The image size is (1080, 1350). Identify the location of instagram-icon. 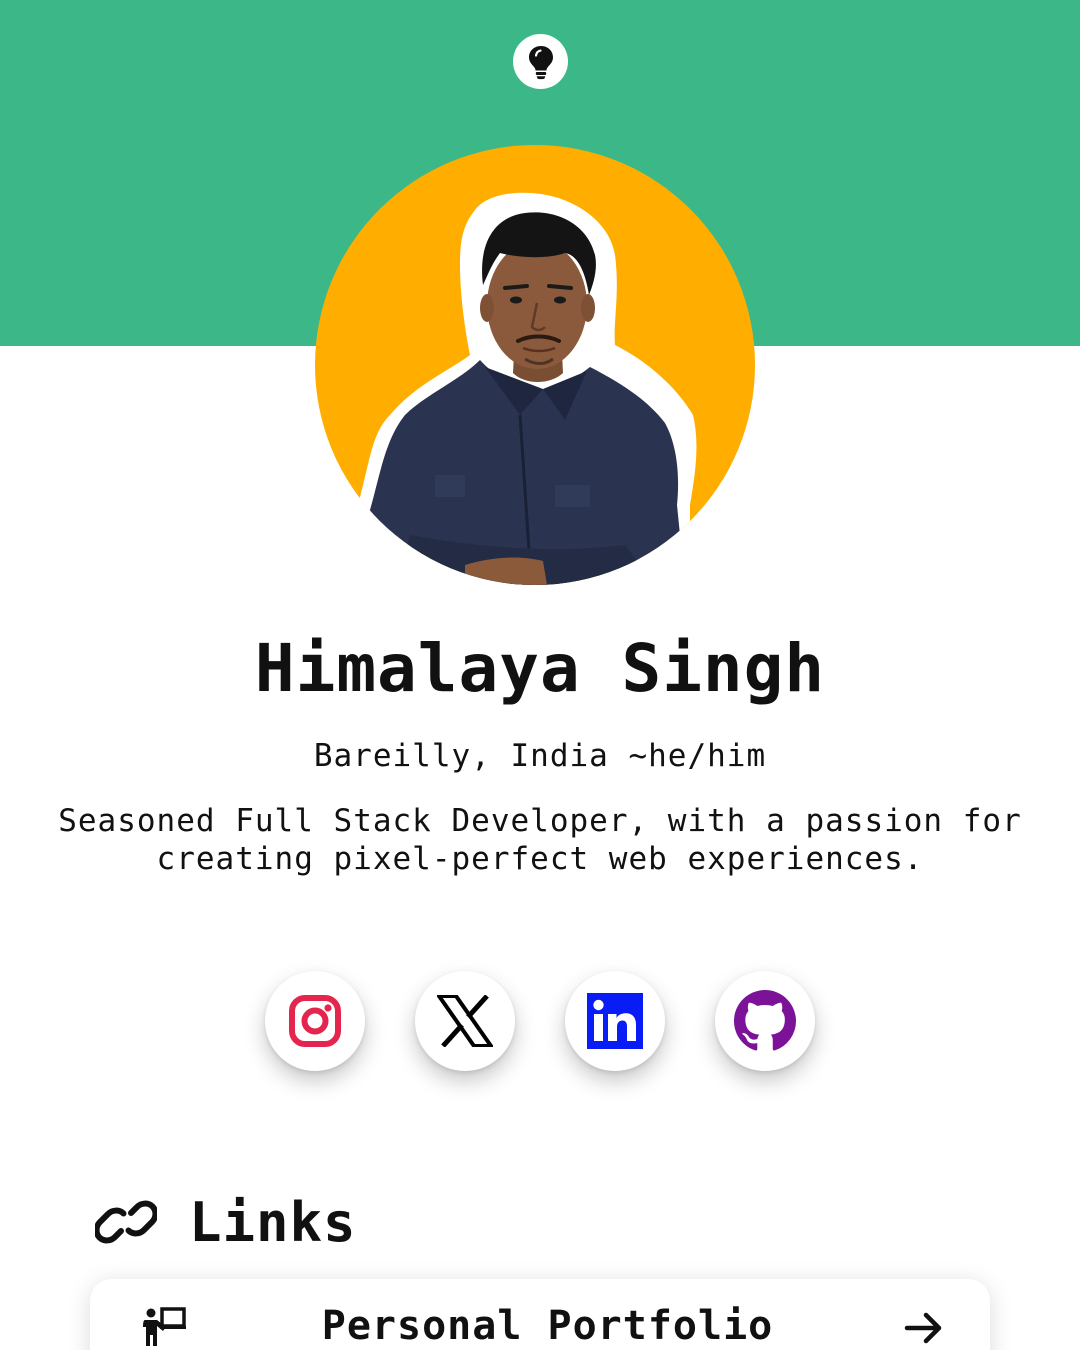
(315, 1021).